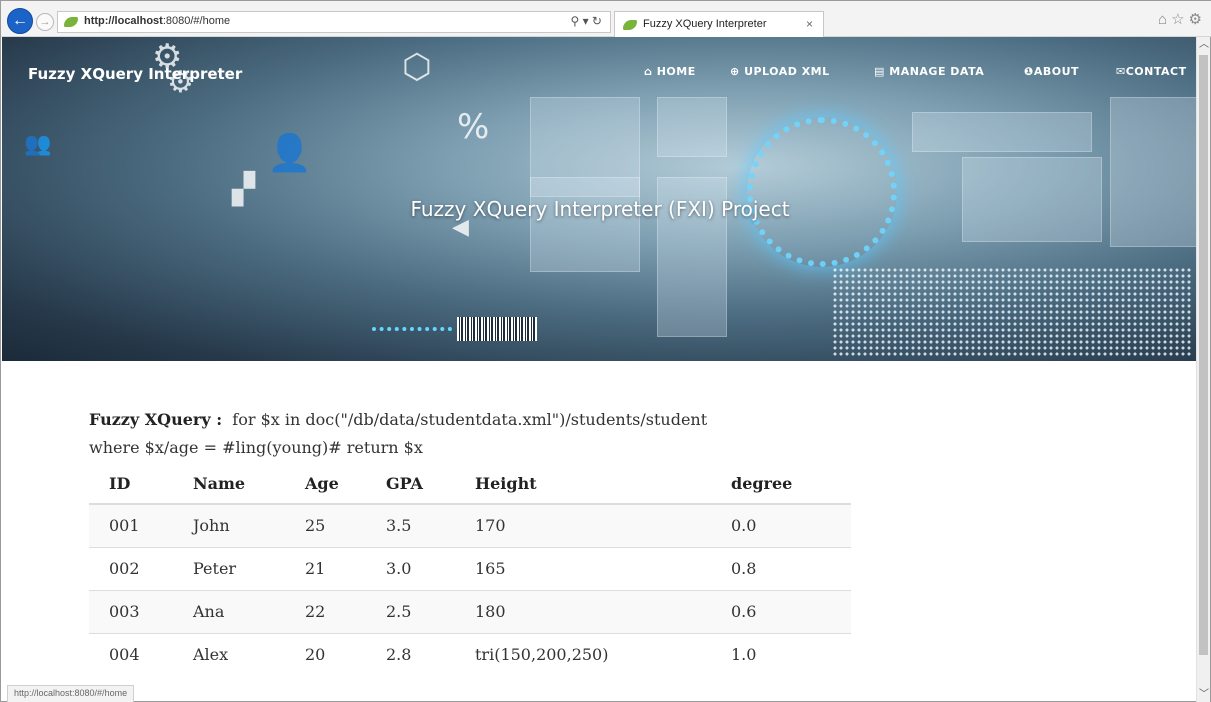 The width and height of the screenshot is (1211, 702). I want to click on nav-contact-label: CONTACT, so click(1156, 71).